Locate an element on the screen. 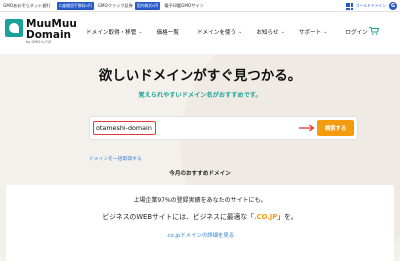 The width and height of the screenshot is (400, 261). recommended-heading: 今月のおすすめドメイン is located at coordinates (200, 174).